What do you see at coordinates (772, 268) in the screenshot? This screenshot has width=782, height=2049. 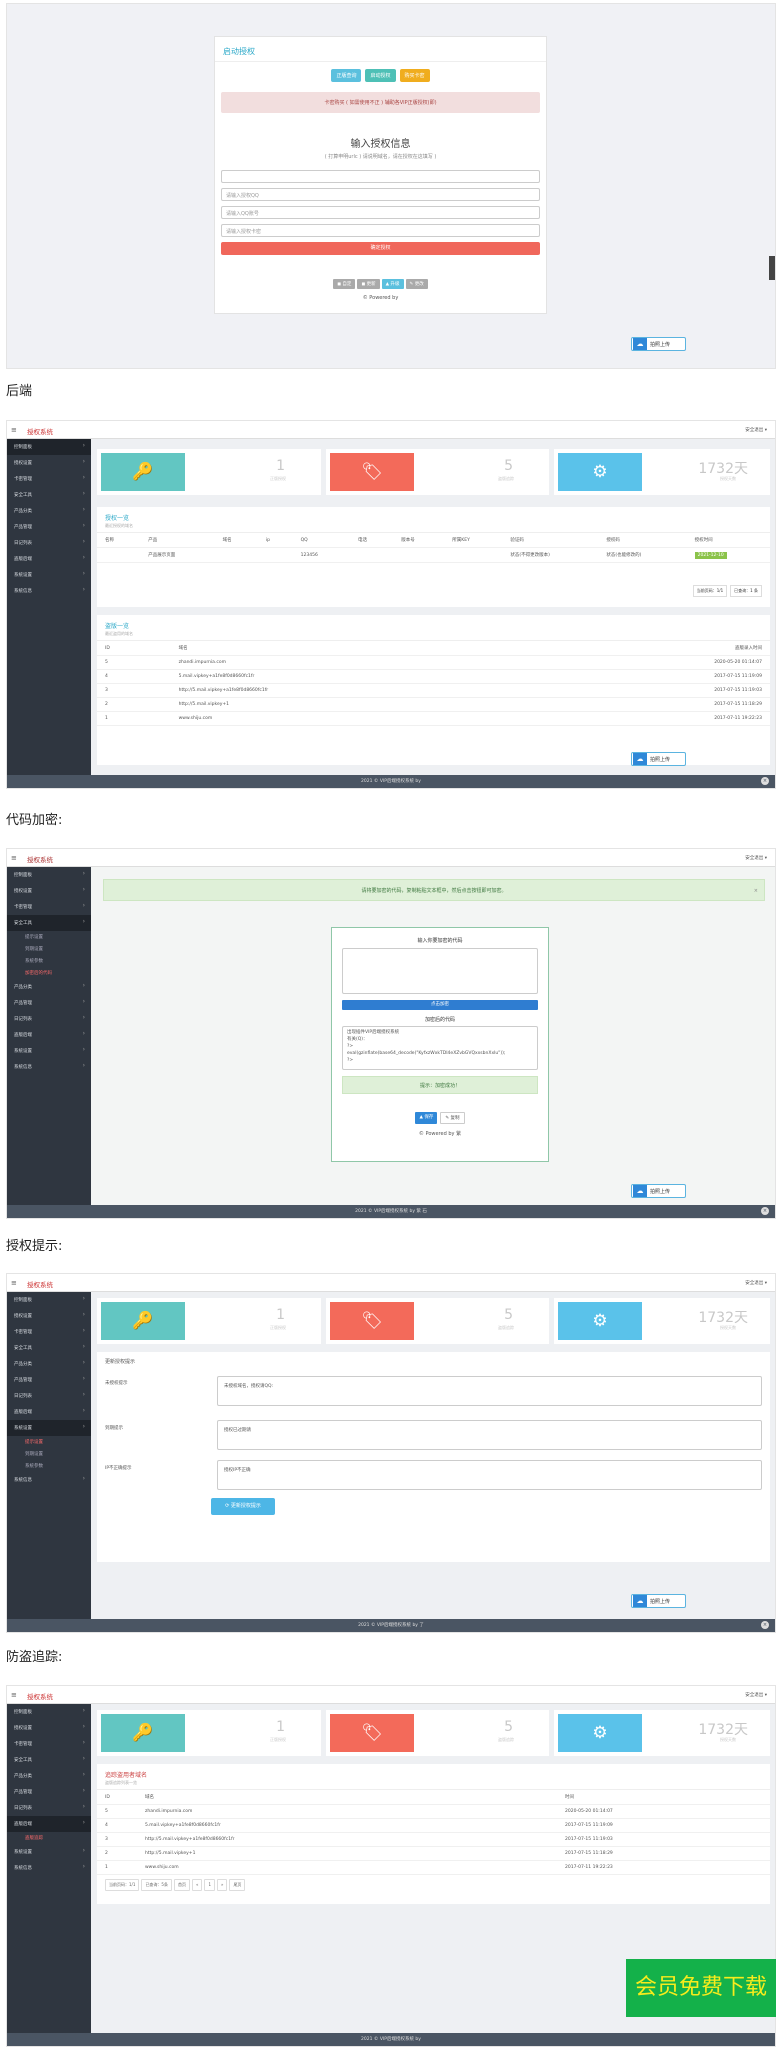 I see `scroll-handle` at bounding box center [772, 268].